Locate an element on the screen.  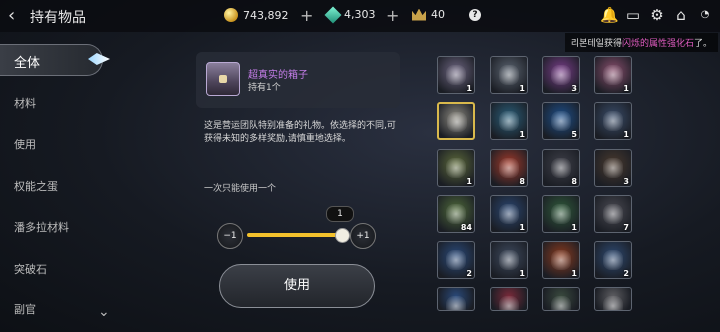
gem-counter: 4,303 is located at coordinates (350, 14).